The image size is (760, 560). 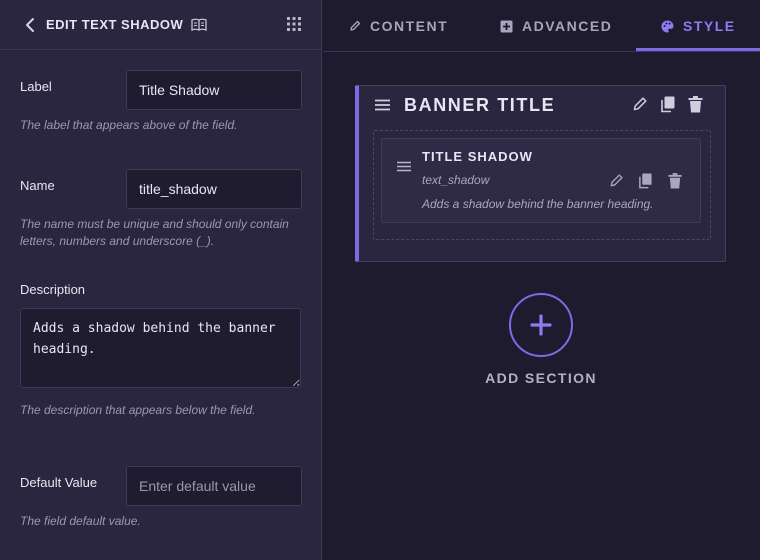 I want to click on edit-icon, so click(x=640, y=106).